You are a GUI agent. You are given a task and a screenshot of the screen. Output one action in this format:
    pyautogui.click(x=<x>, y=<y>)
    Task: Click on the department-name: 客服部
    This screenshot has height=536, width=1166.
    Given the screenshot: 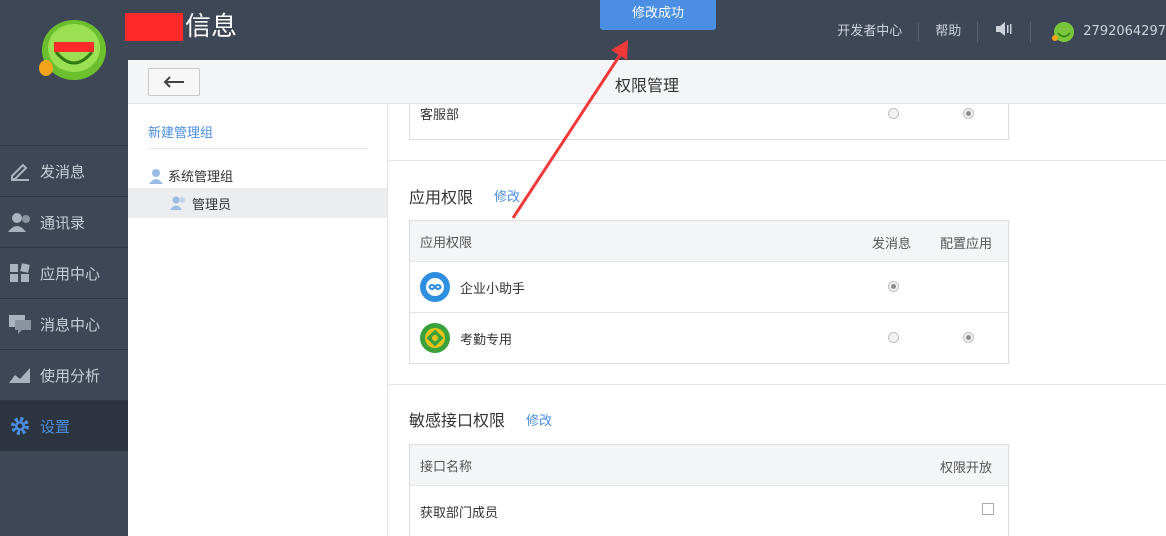 What is the action you would take?
    pyautogui.click(x=440, y=115)
    